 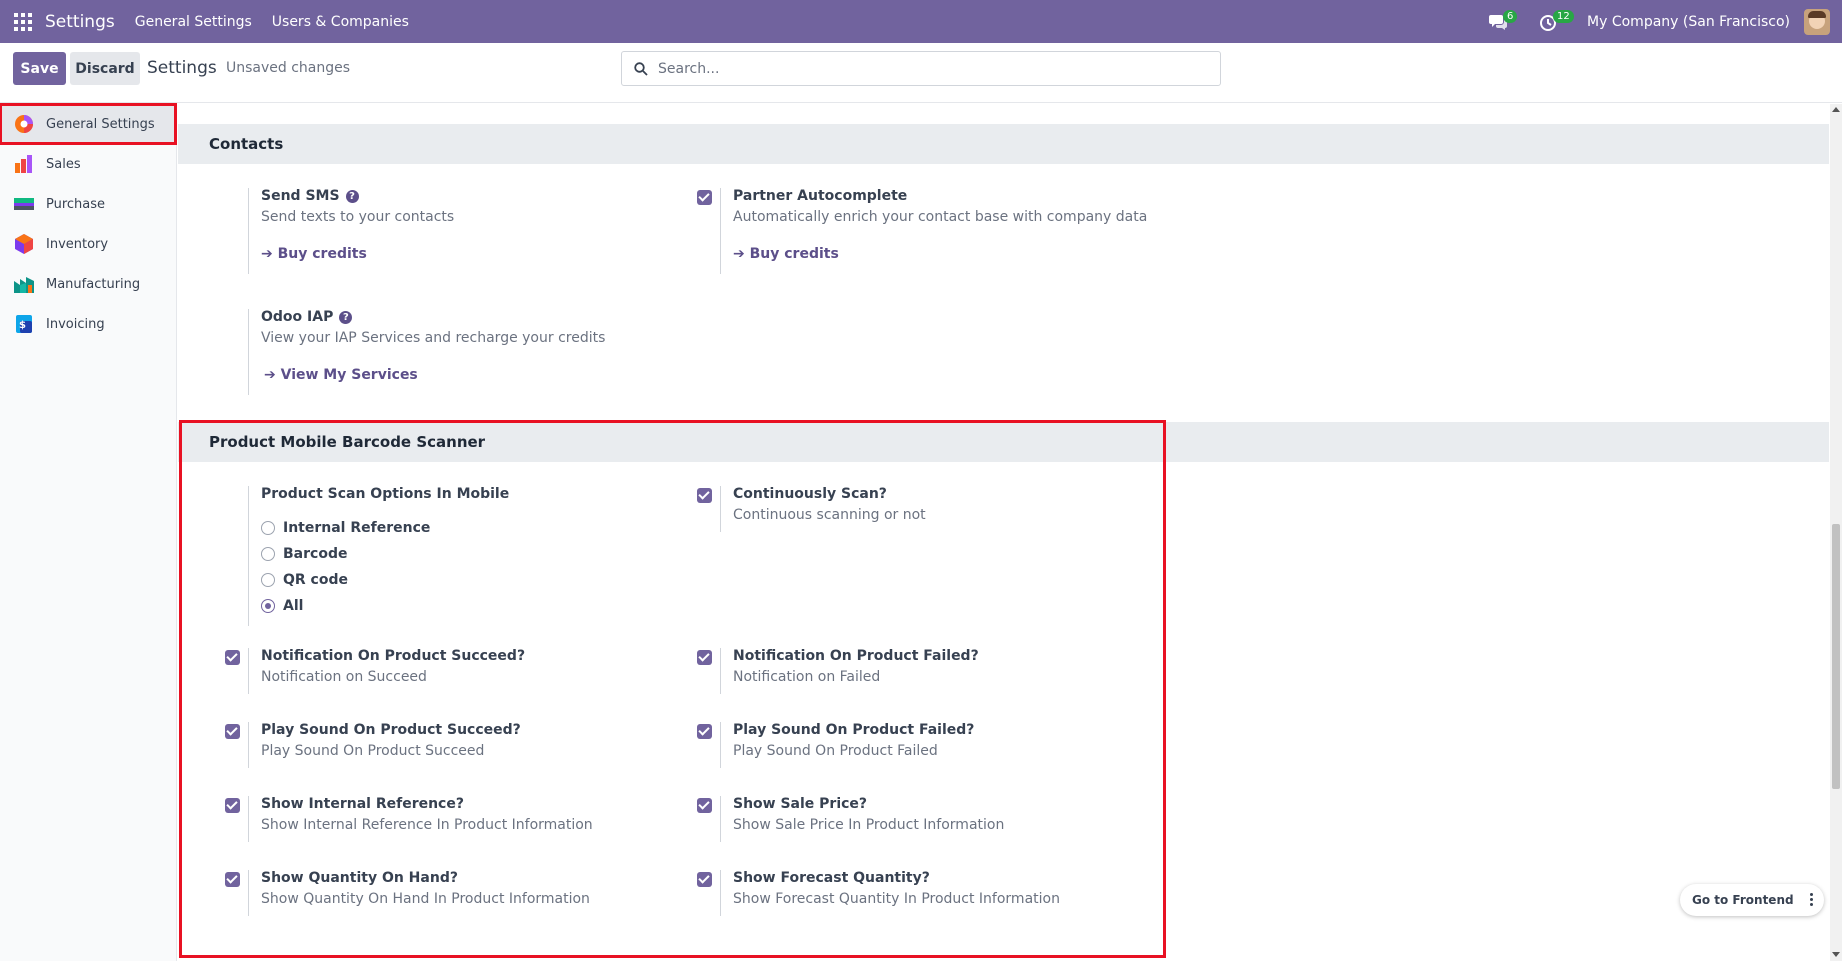 What do you see at coordinates (88, 124) in the screenshot?
I see `sidebar-item-general-settings: General Settings` at bounding box center [88, 124].